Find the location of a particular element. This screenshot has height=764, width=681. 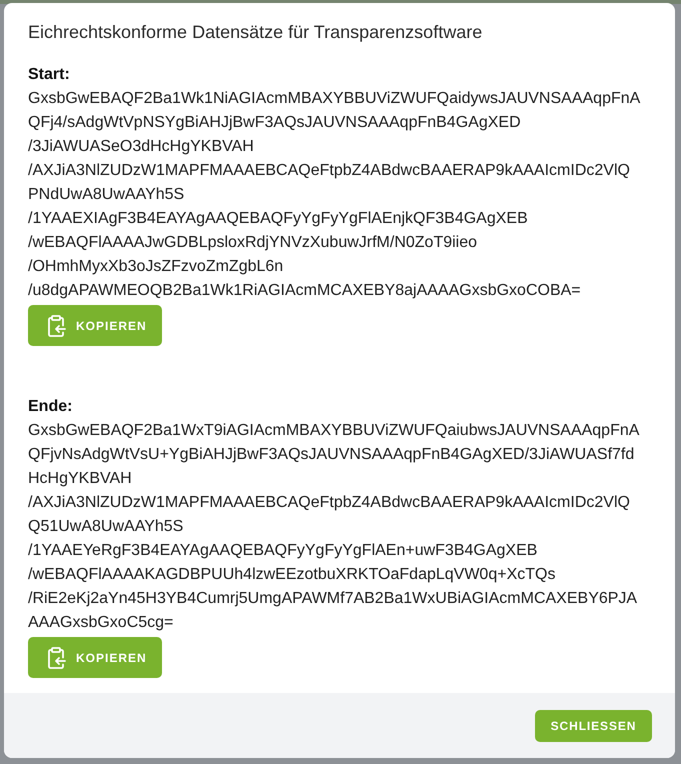

close-button: SCHLIESSEN is located at coordinates (593, 726).